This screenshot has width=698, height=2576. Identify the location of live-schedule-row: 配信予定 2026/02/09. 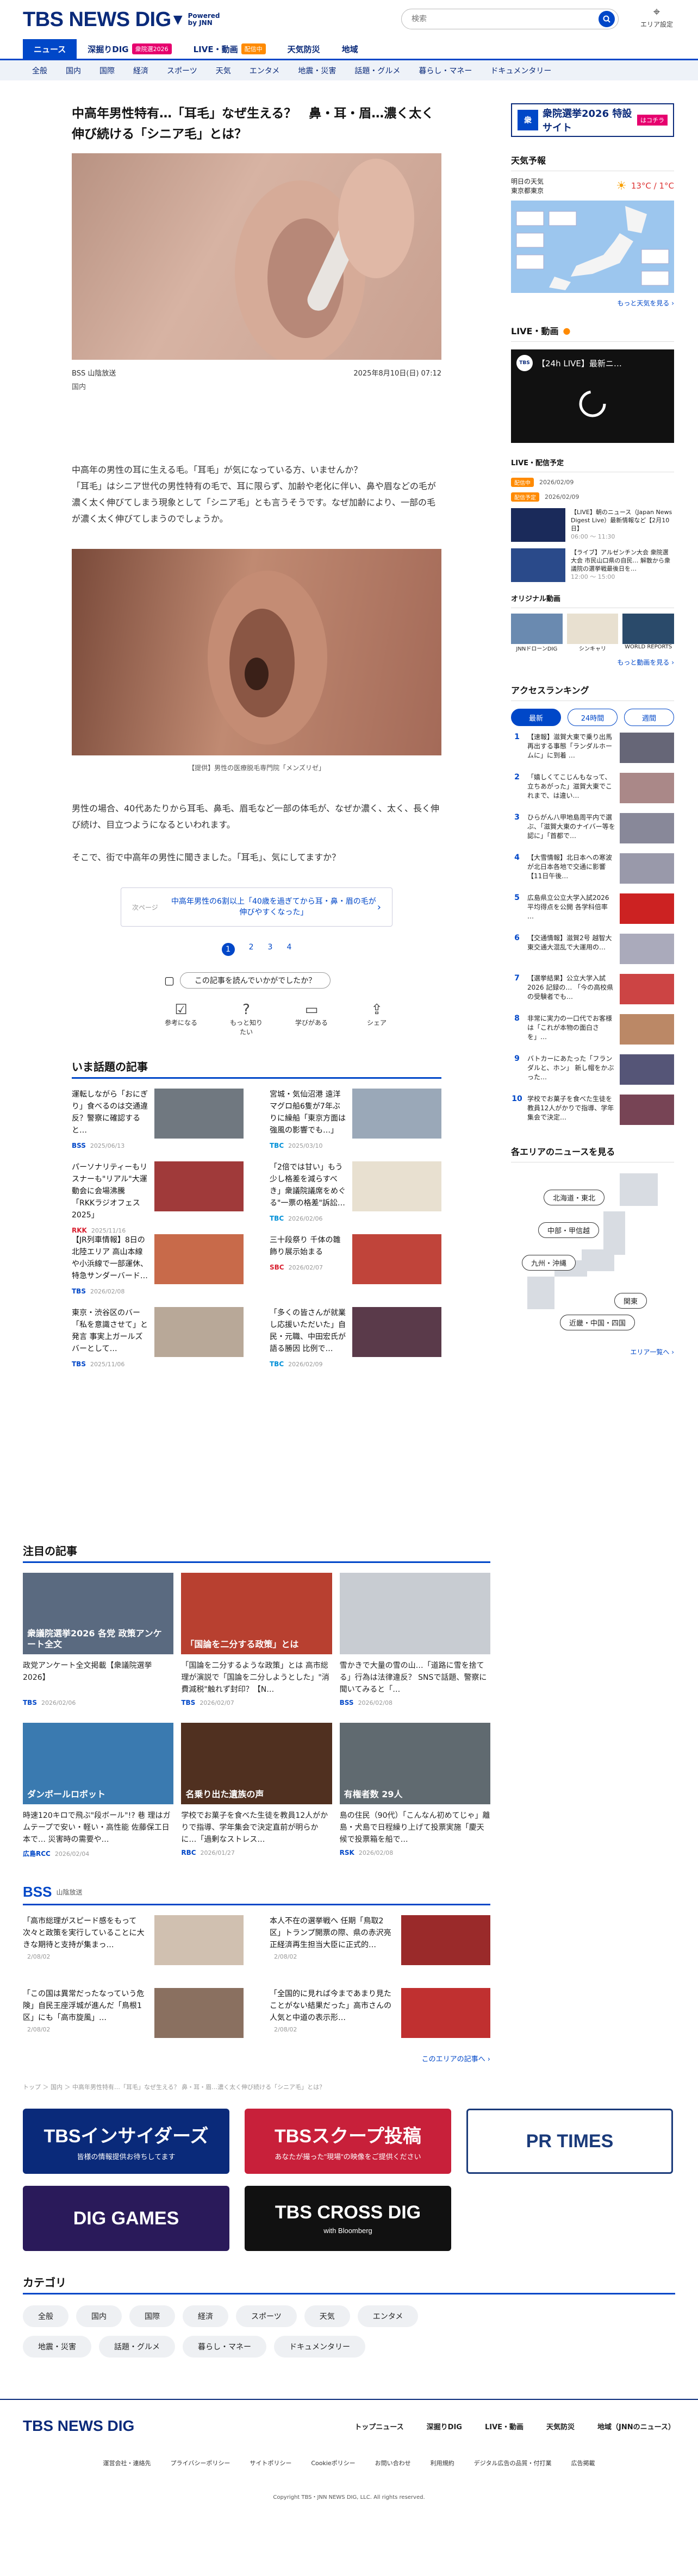
(593, 497).